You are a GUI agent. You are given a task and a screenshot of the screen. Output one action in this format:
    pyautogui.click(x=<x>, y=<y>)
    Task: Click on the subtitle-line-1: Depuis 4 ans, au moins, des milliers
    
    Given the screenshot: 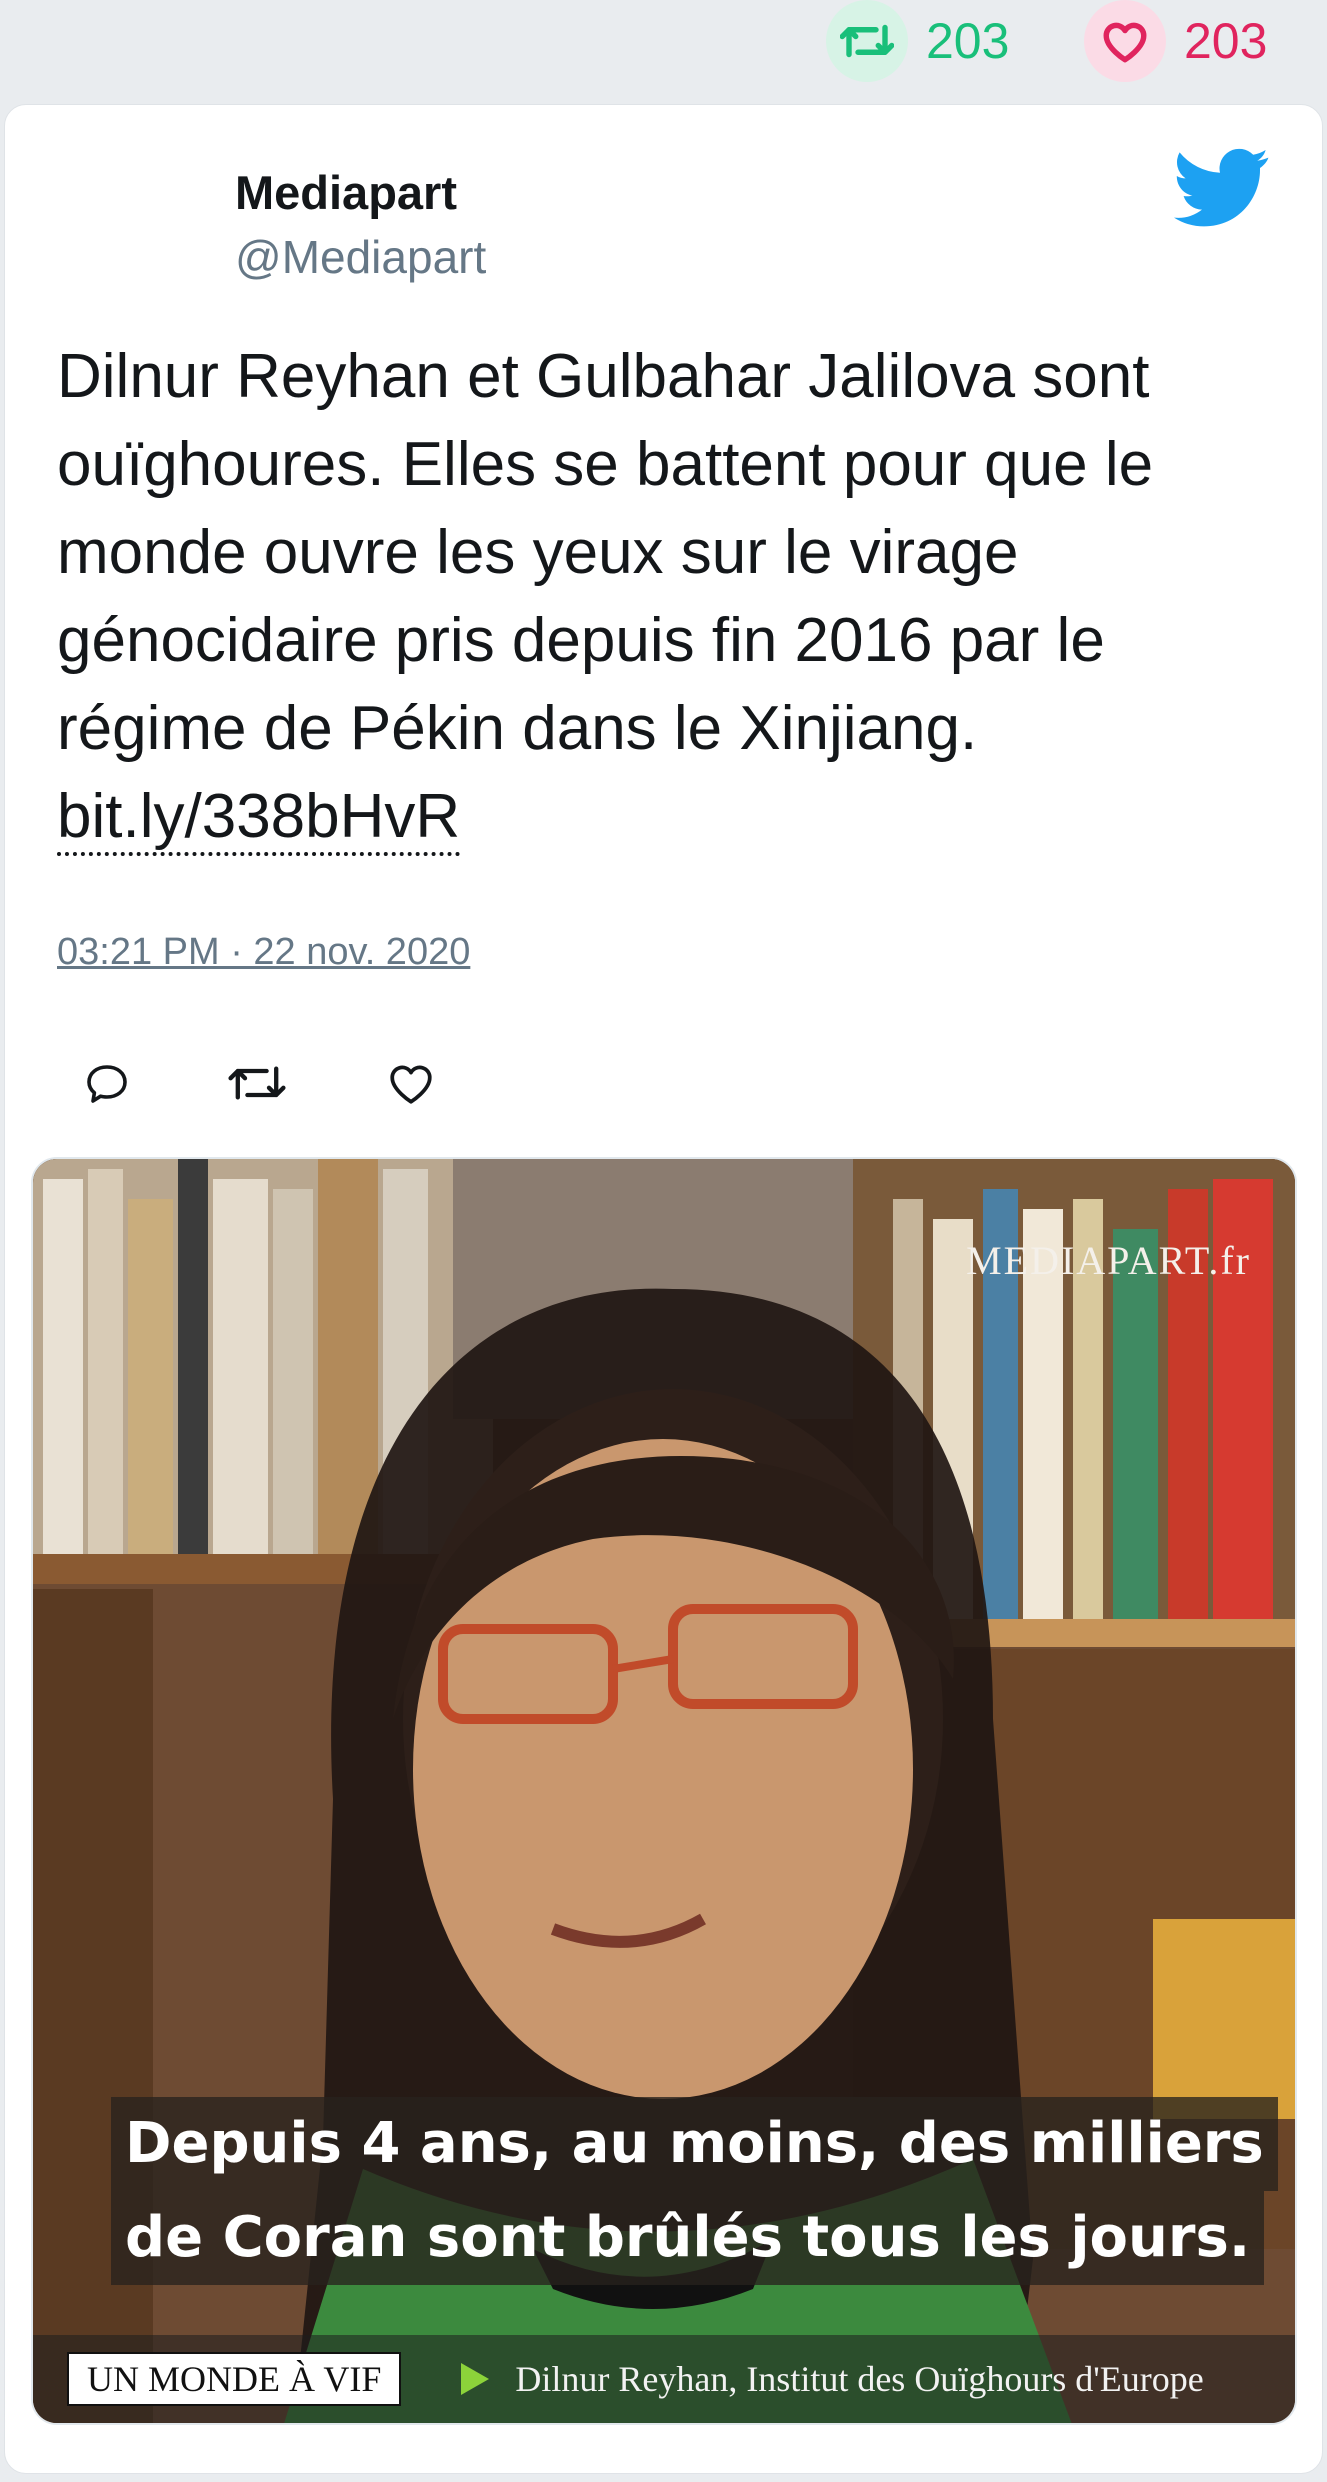 What is the action you would take?
    pyautogui.click(x=694, y=2144)
    